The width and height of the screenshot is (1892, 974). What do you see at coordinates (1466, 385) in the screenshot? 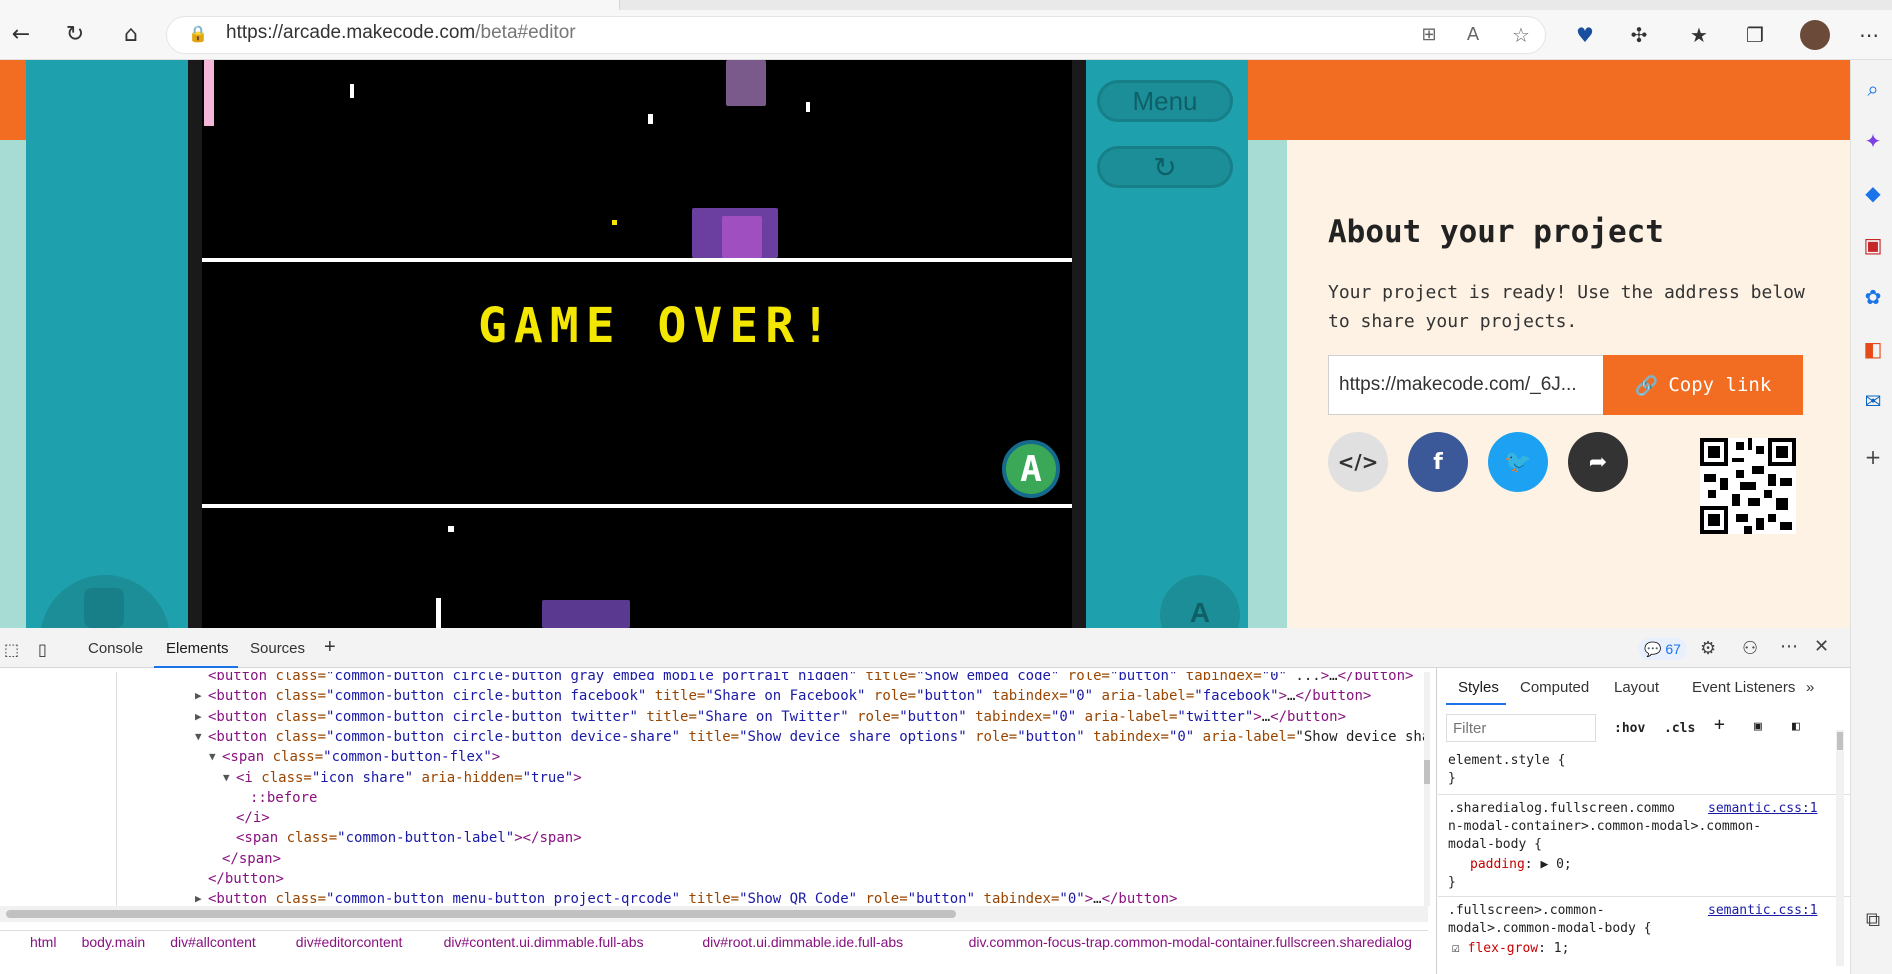
I see `share-link-input` at bounding box center [1466, 385].